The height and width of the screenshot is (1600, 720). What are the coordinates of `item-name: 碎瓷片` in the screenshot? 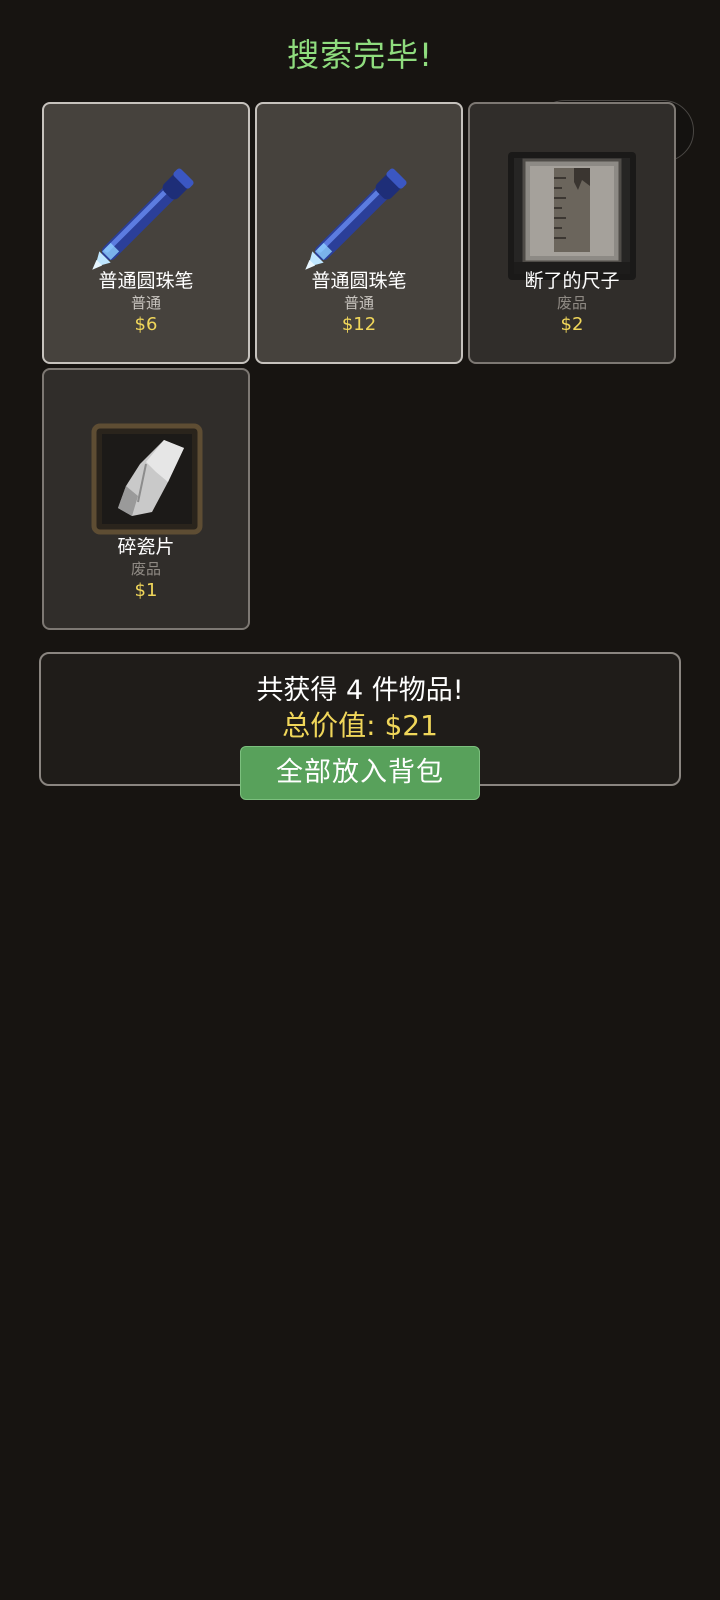 It's located at (146, 547).